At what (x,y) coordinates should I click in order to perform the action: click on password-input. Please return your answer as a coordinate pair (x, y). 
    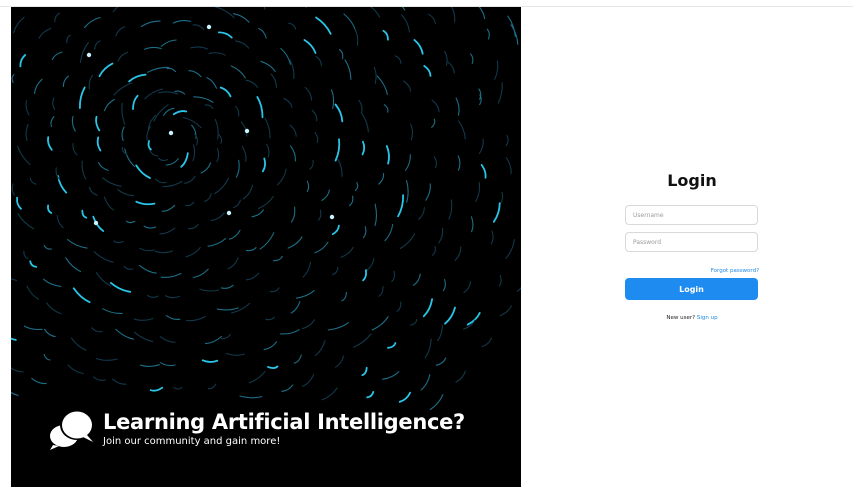
    Looking at the image, I should click on (691, 242).